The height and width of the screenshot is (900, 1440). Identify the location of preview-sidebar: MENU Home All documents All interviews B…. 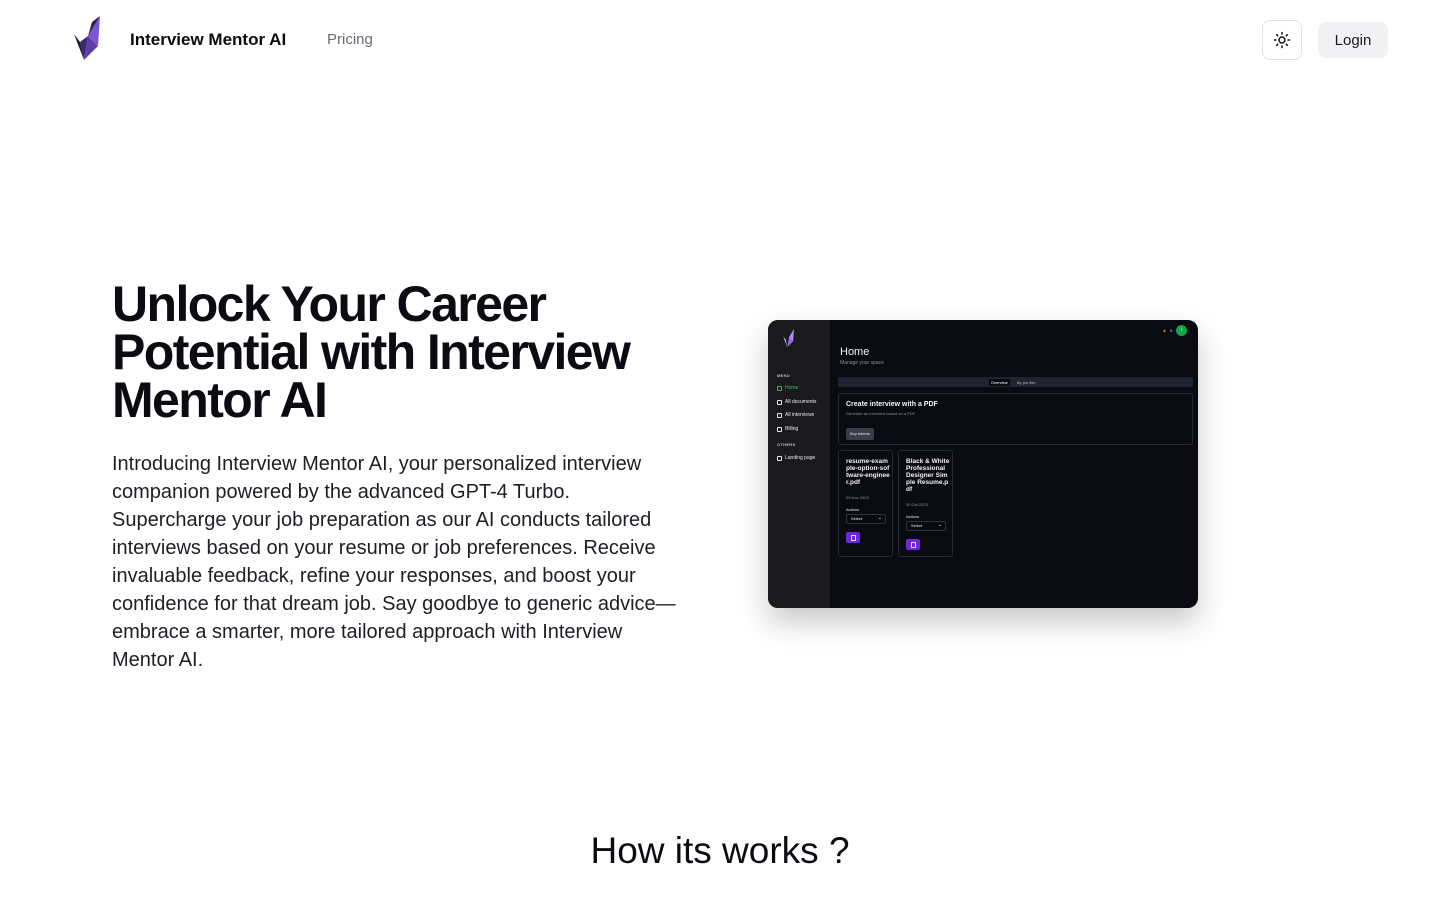
(799, 464).